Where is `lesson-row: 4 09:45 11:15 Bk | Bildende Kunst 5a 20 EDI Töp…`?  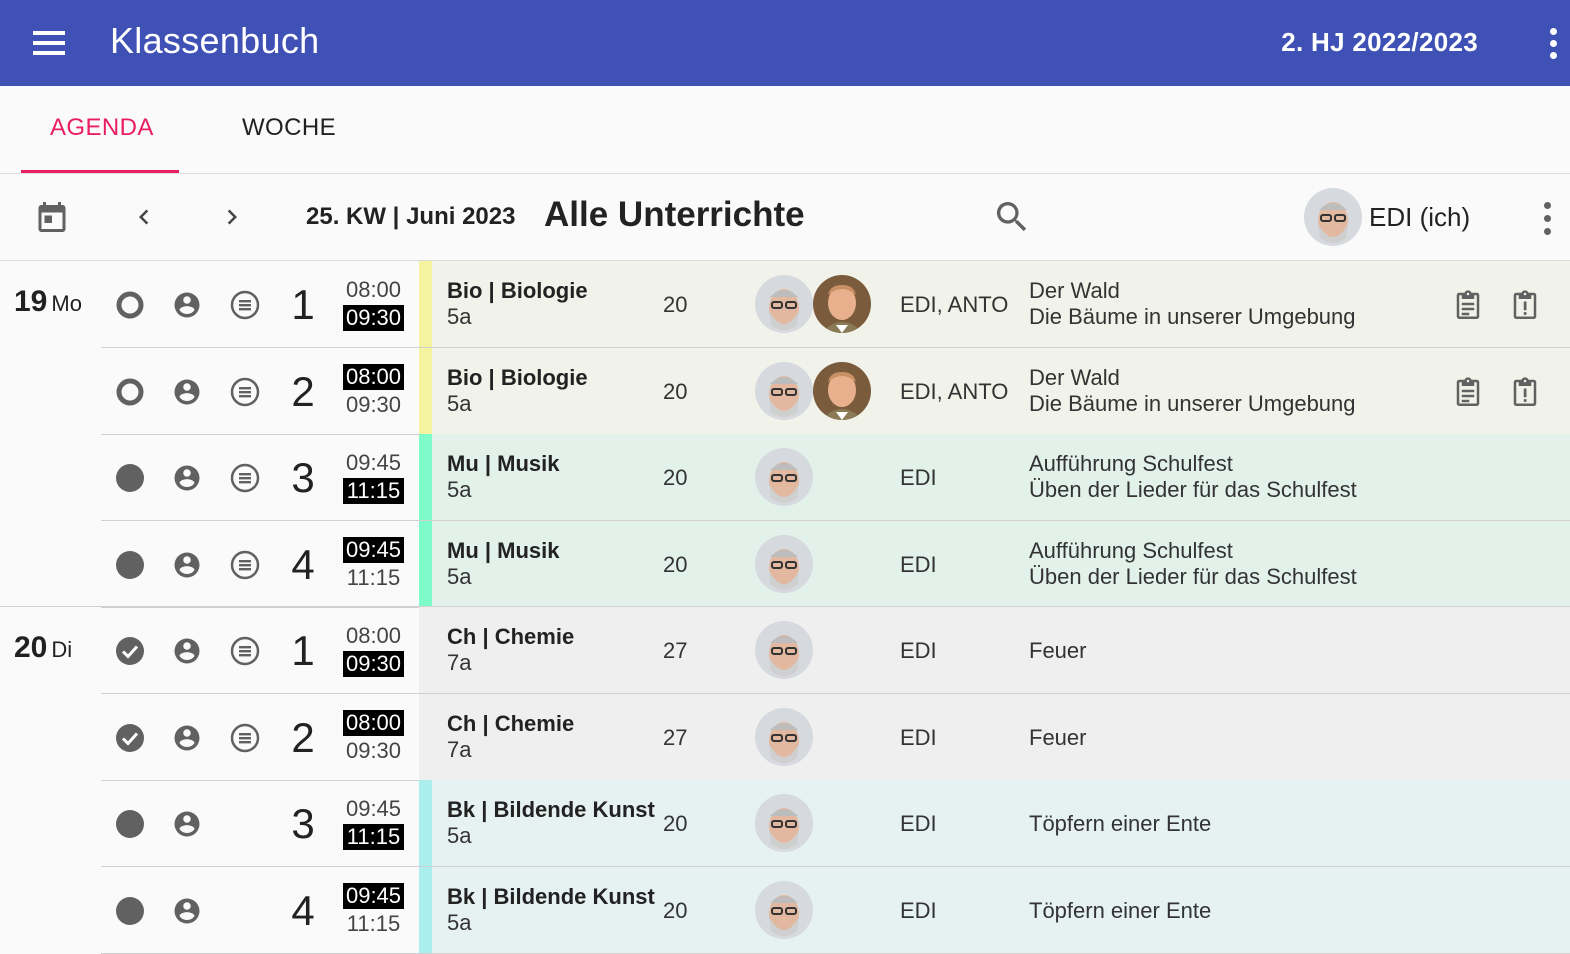
lesson-row: 4 09:45 11:15 Bk | Bildende Kunst 5a 20 EDI Töp… is located at coordinates (785, 910).